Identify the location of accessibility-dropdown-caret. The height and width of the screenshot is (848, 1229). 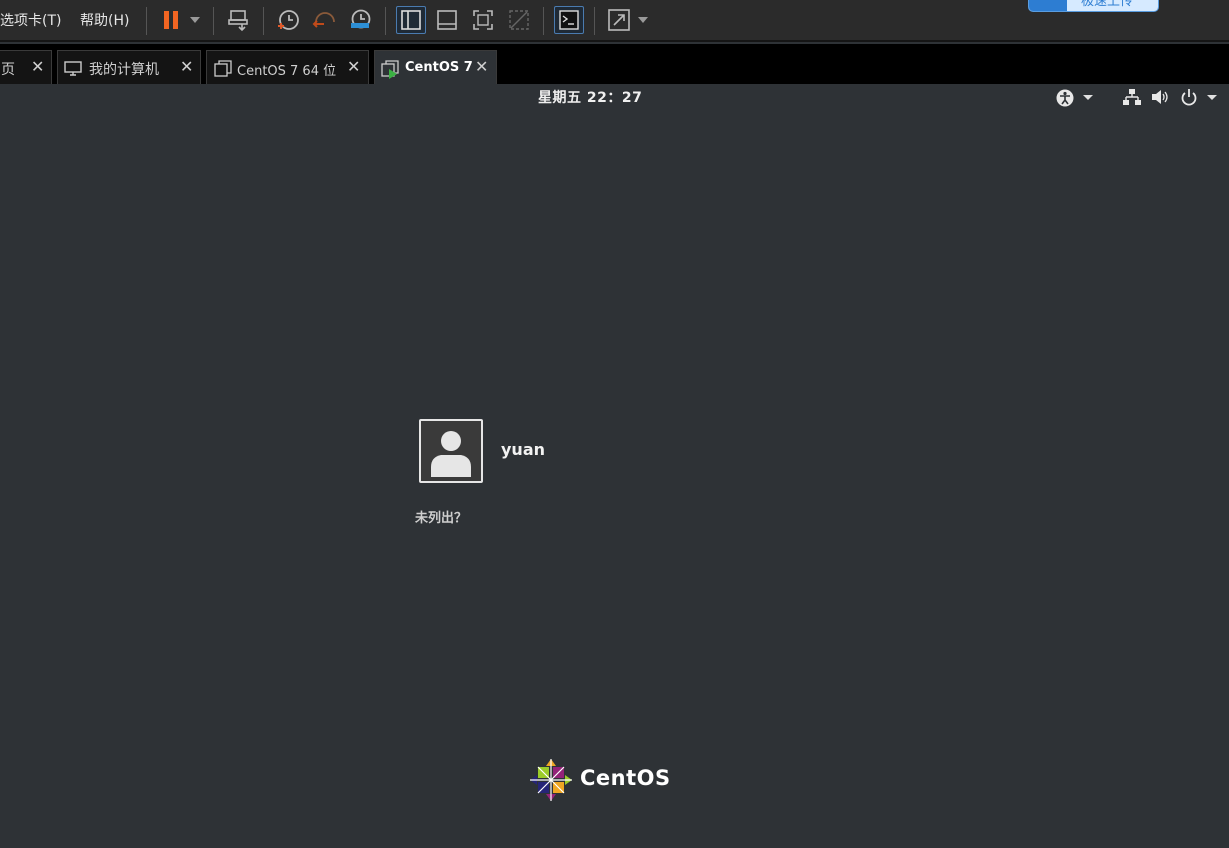
(1088, 97).